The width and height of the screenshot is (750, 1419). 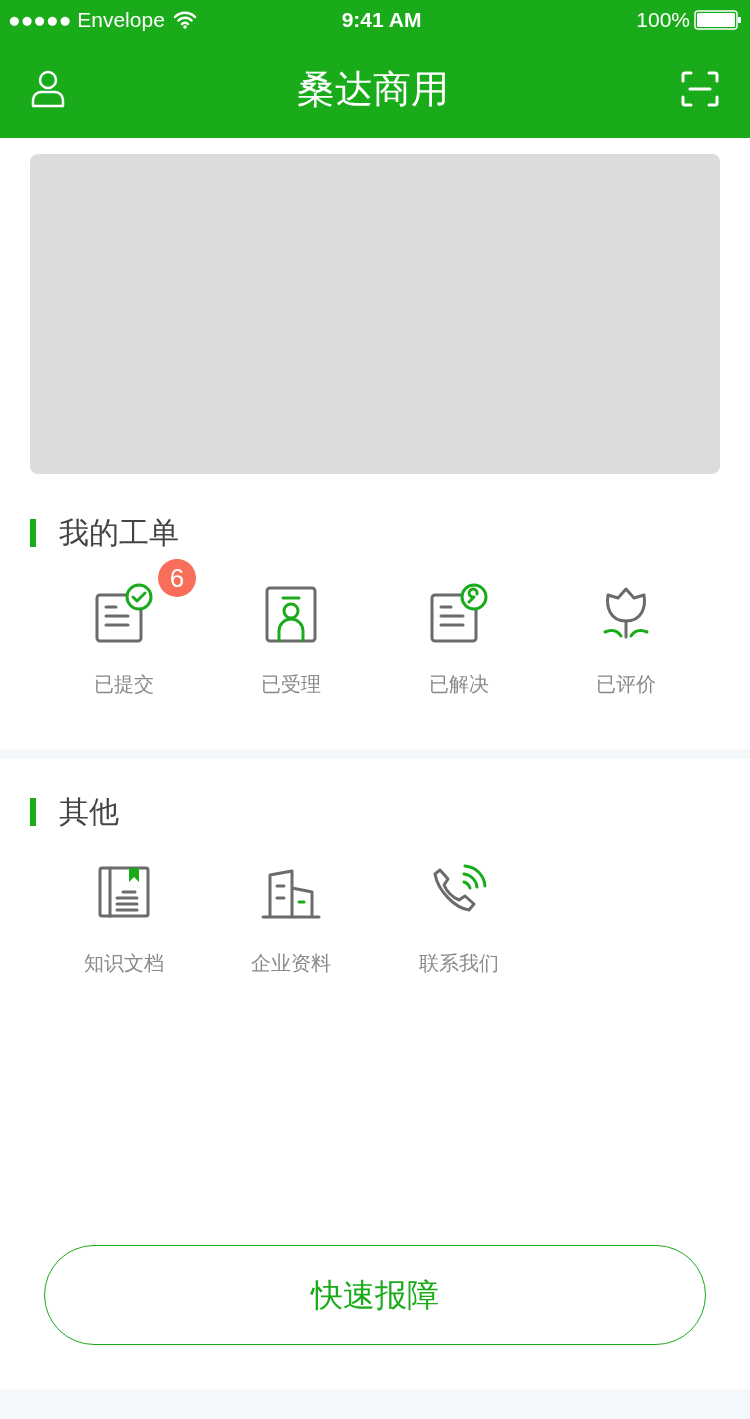 I want to click on wifi-icon, so click(x=184, y=20).